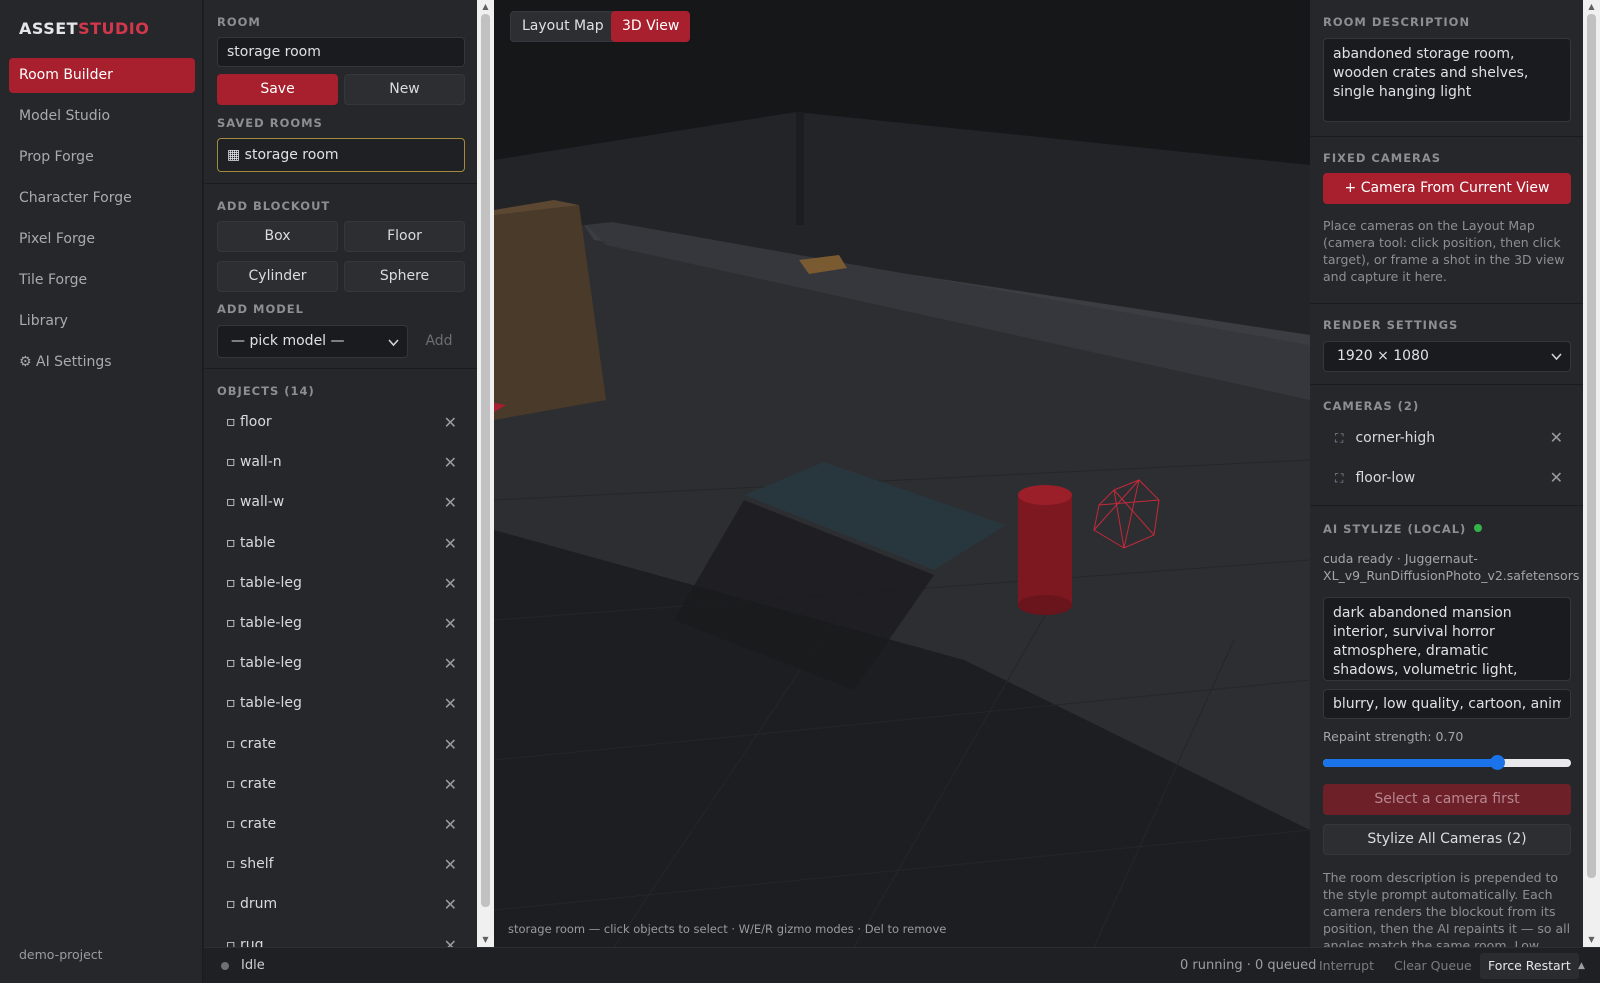 Image resolution: width=1600 pixels, height=983 pixels. What do you see at coordinates (277, 89) in the screenshot?
I see `save-room-button: Save` at bounding box center [277, 89].